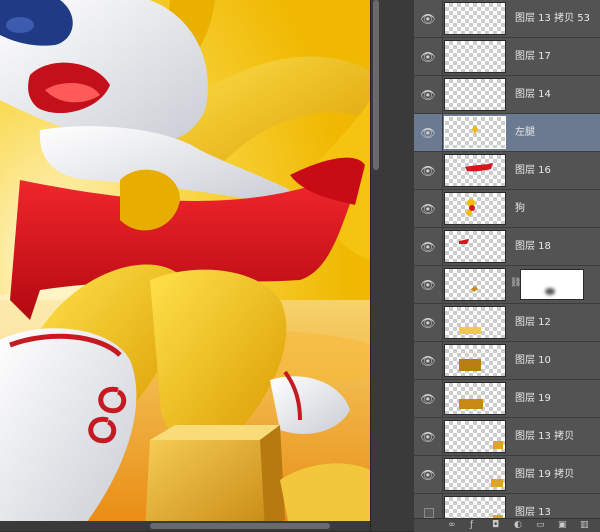  I want to click on link-icon: ∞, so click(453, 525).